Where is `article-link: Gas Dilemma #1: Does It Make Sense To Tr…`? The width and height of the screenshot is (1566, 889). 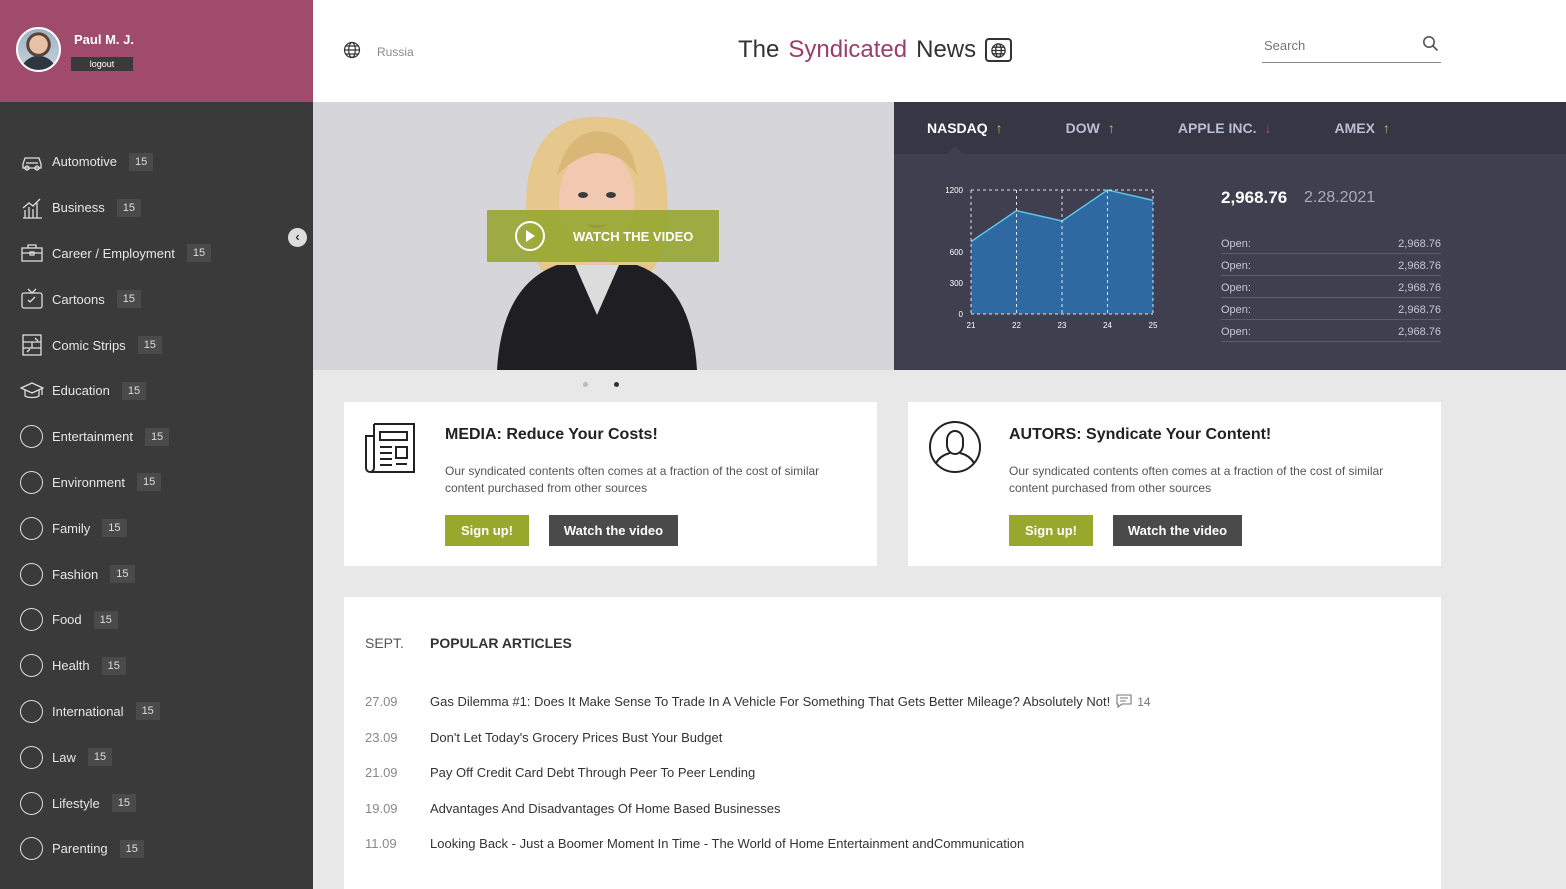
article-link: Gas Dilemma #1: Does It Make Sense To Tr… is located at coordinates (770, 701).